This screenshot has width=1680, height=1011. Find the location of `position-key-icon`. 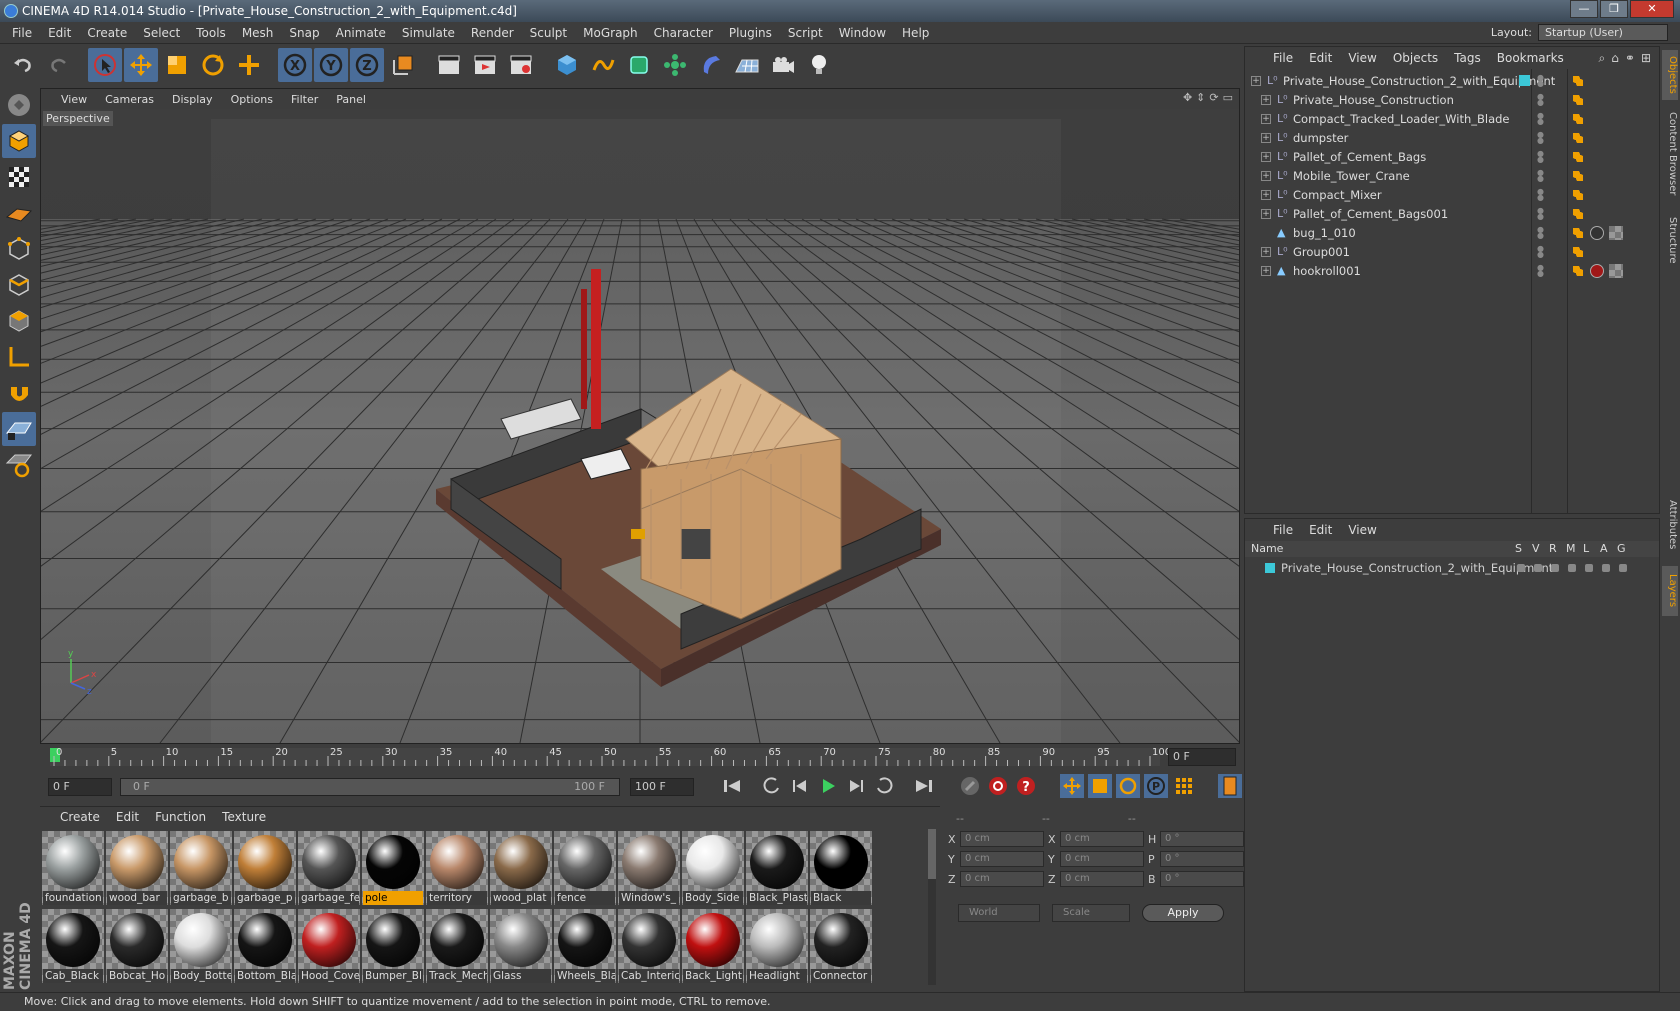

position-key-icon is located at coordinates (1072, 786).